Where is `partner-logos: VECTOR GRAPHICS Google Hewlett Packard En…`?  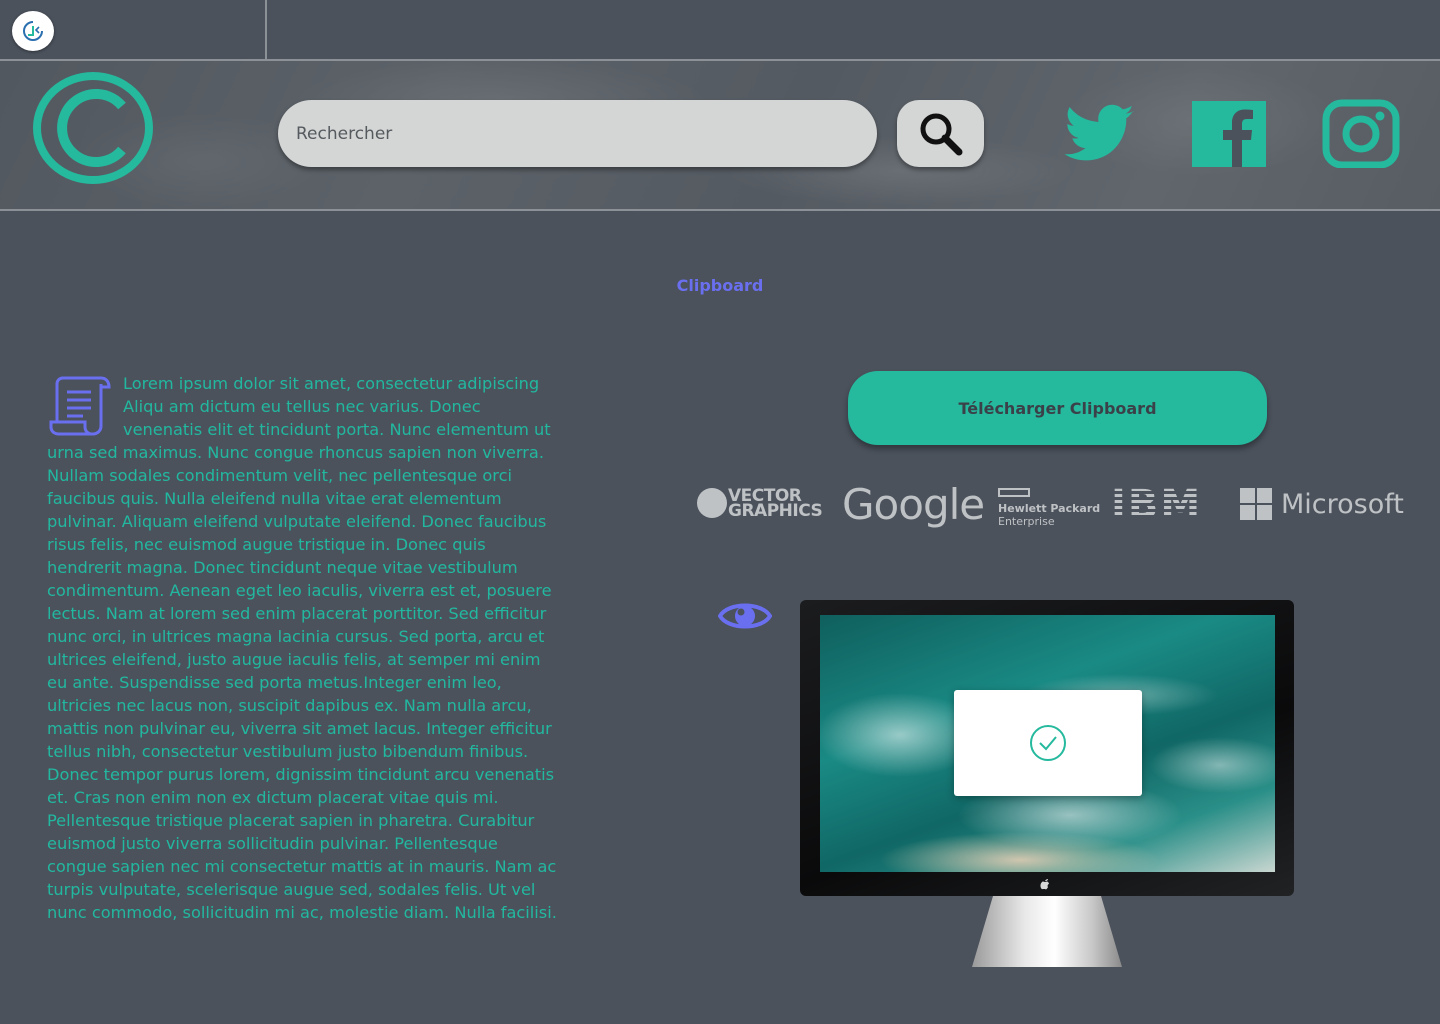
partner-logos: VECTOR GRAPHICS Google Hewlett Packard En… is located at coordinates (720, 510).